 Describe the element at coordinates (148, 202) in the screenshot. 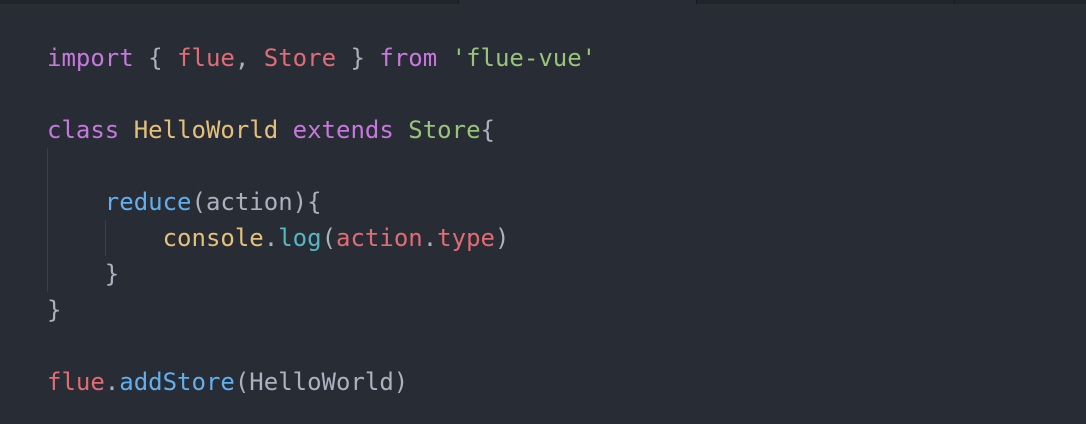

I see `code-token-function: reduce` at that location.